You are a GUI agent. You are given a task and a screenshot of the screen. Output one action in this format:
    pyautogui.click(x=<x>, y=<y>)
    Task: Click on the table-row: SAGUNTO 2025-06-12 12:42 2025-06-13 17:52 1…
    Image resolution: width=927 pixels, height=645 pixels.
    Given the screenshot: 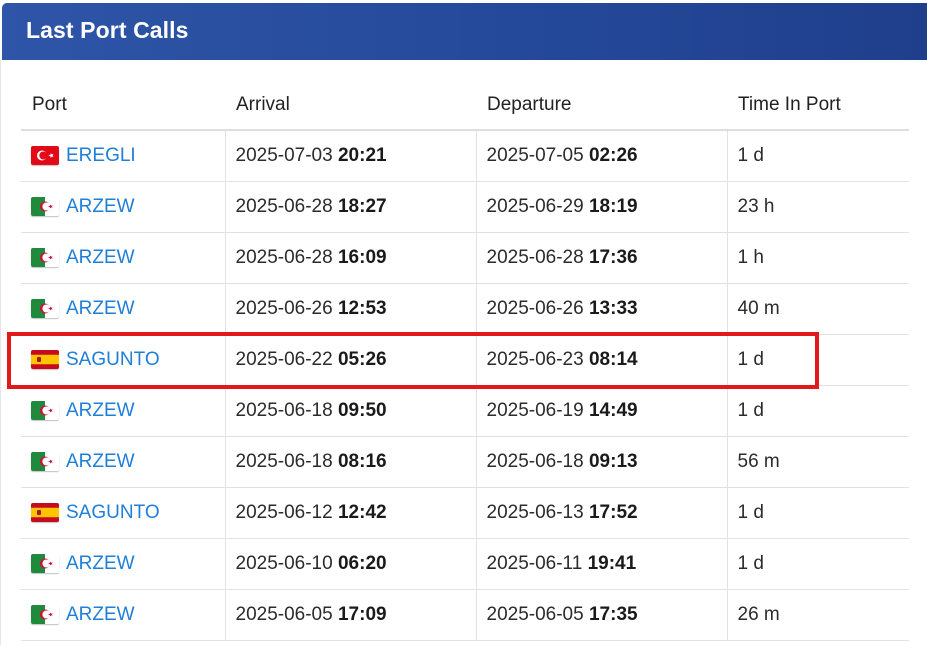 What is the action you would take?
    pyautogui.click(x=465, y=513)
    